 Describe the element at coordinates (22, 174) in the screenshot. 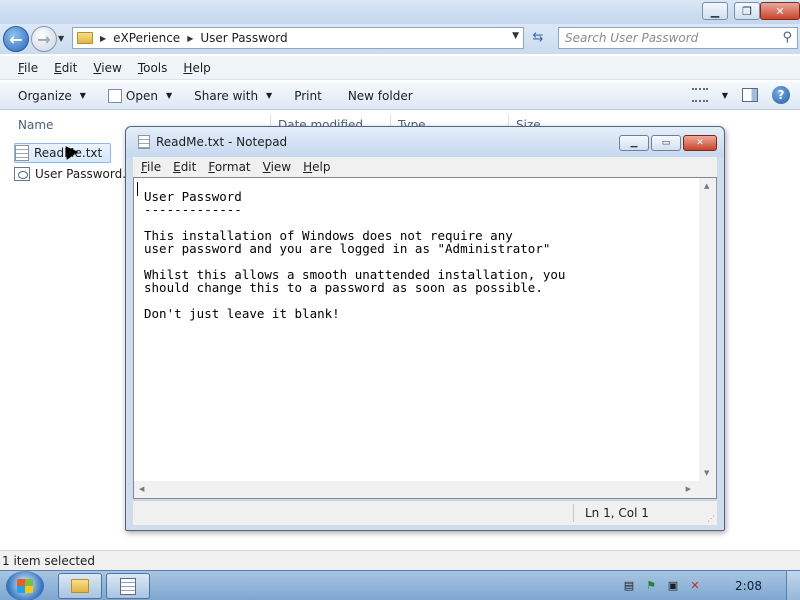

I see `batch-file-icon` at that location.